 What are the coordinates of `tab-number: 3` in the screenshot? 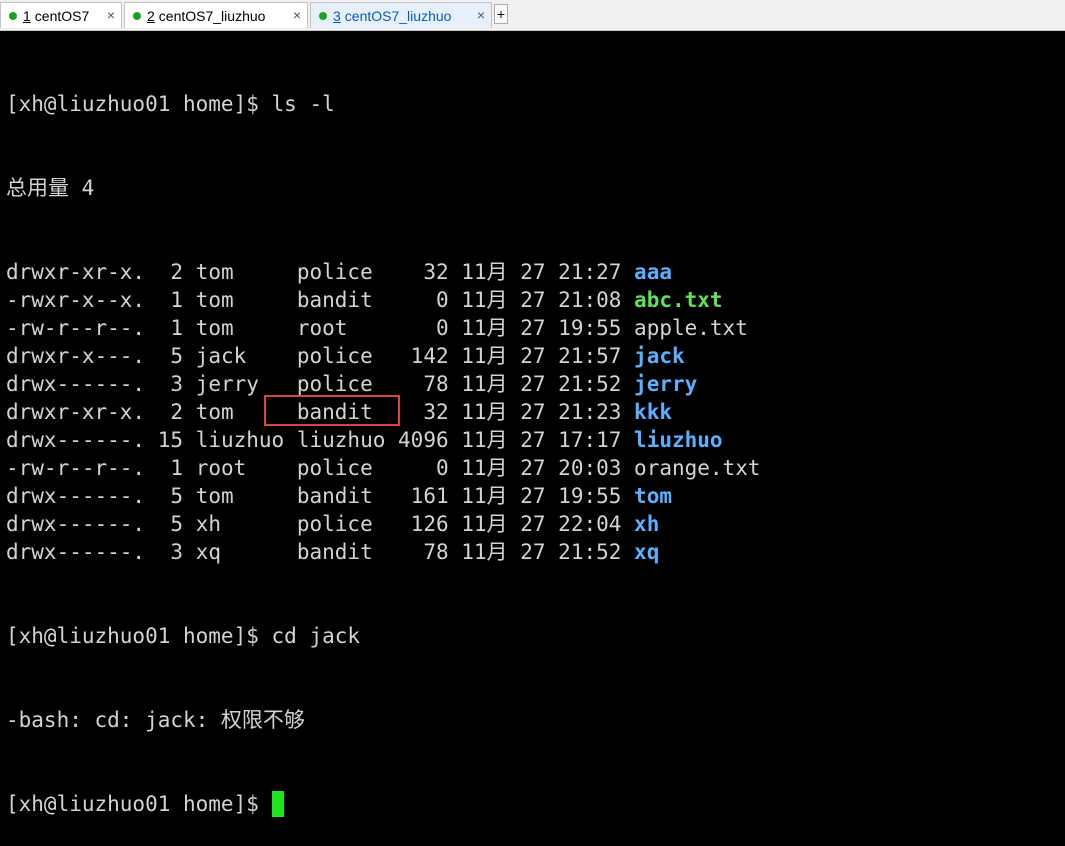 It's located at (337, 15).